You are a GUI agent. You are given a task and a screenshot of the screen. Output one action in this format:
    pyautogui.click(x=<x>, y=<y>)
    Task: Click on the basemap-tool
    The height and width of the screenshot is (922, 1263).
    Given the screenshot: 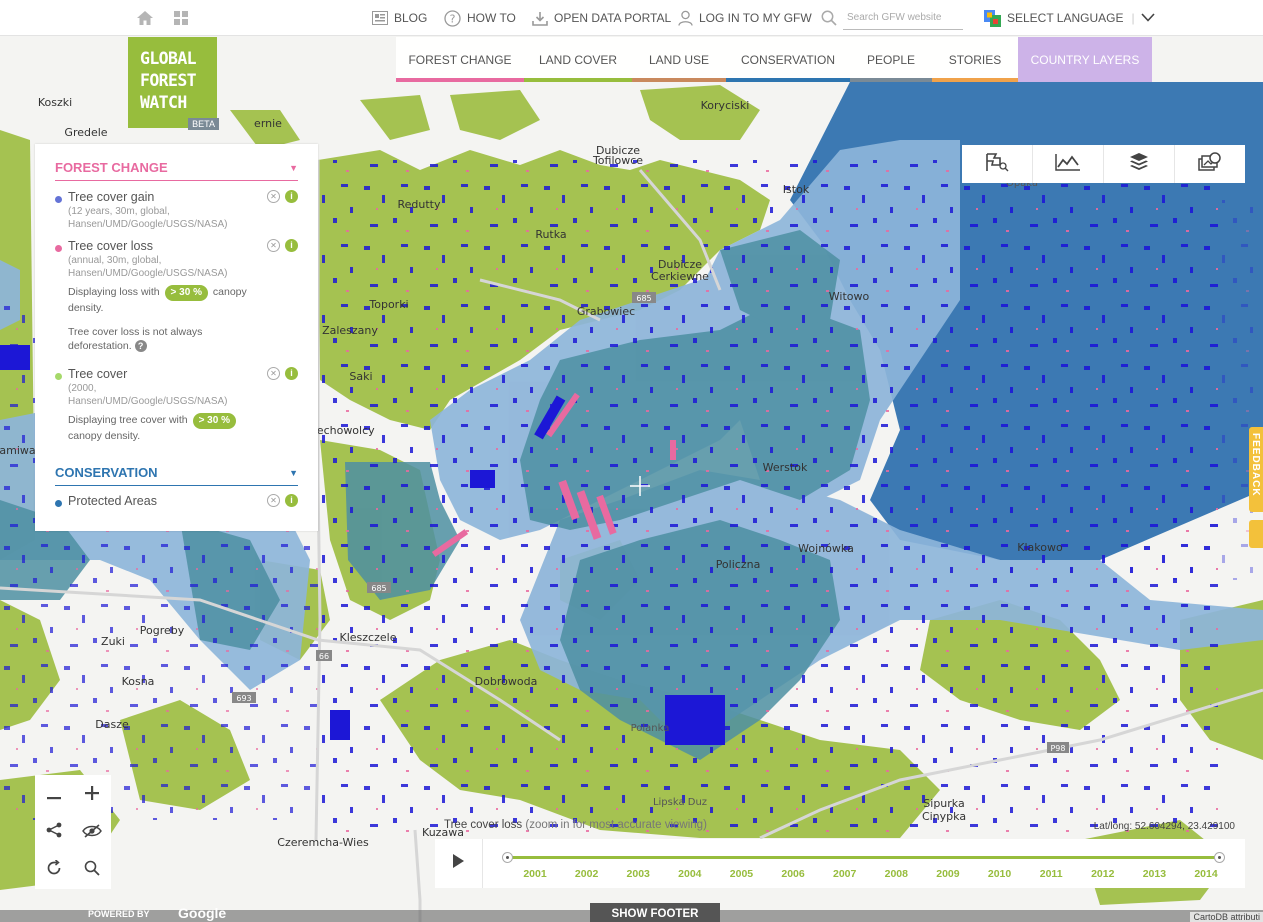 What is the action you would take?
    pyautogui.click(x=1210, y=164)
    